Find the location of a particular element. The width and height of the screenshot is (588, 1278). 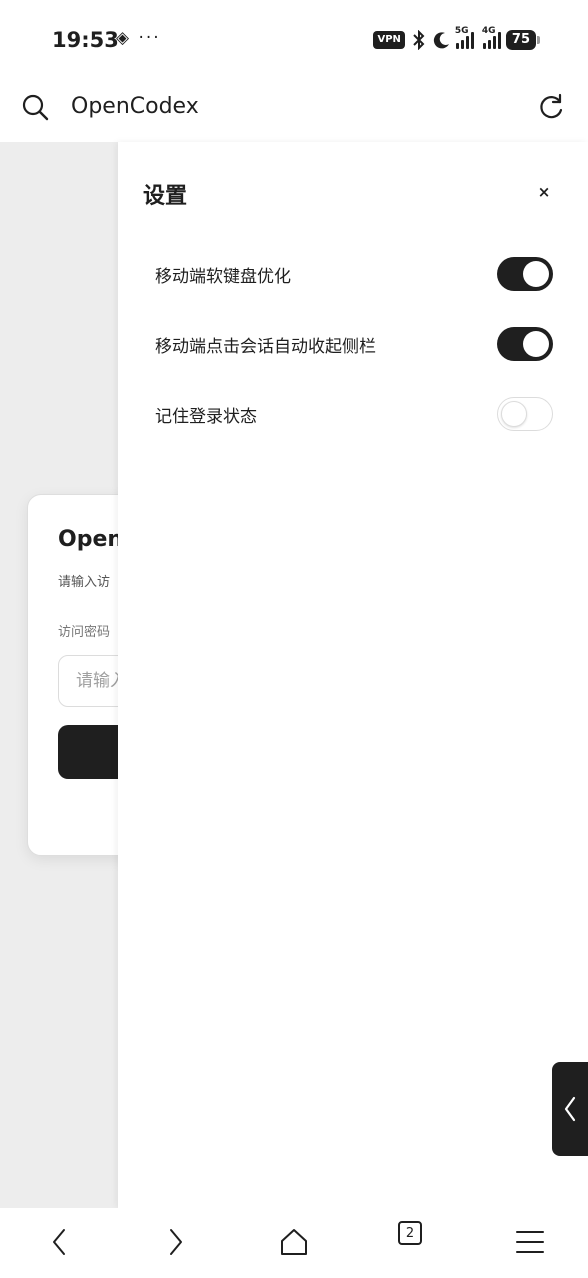

side-panel-tab is located at coordinates (570, 1109).